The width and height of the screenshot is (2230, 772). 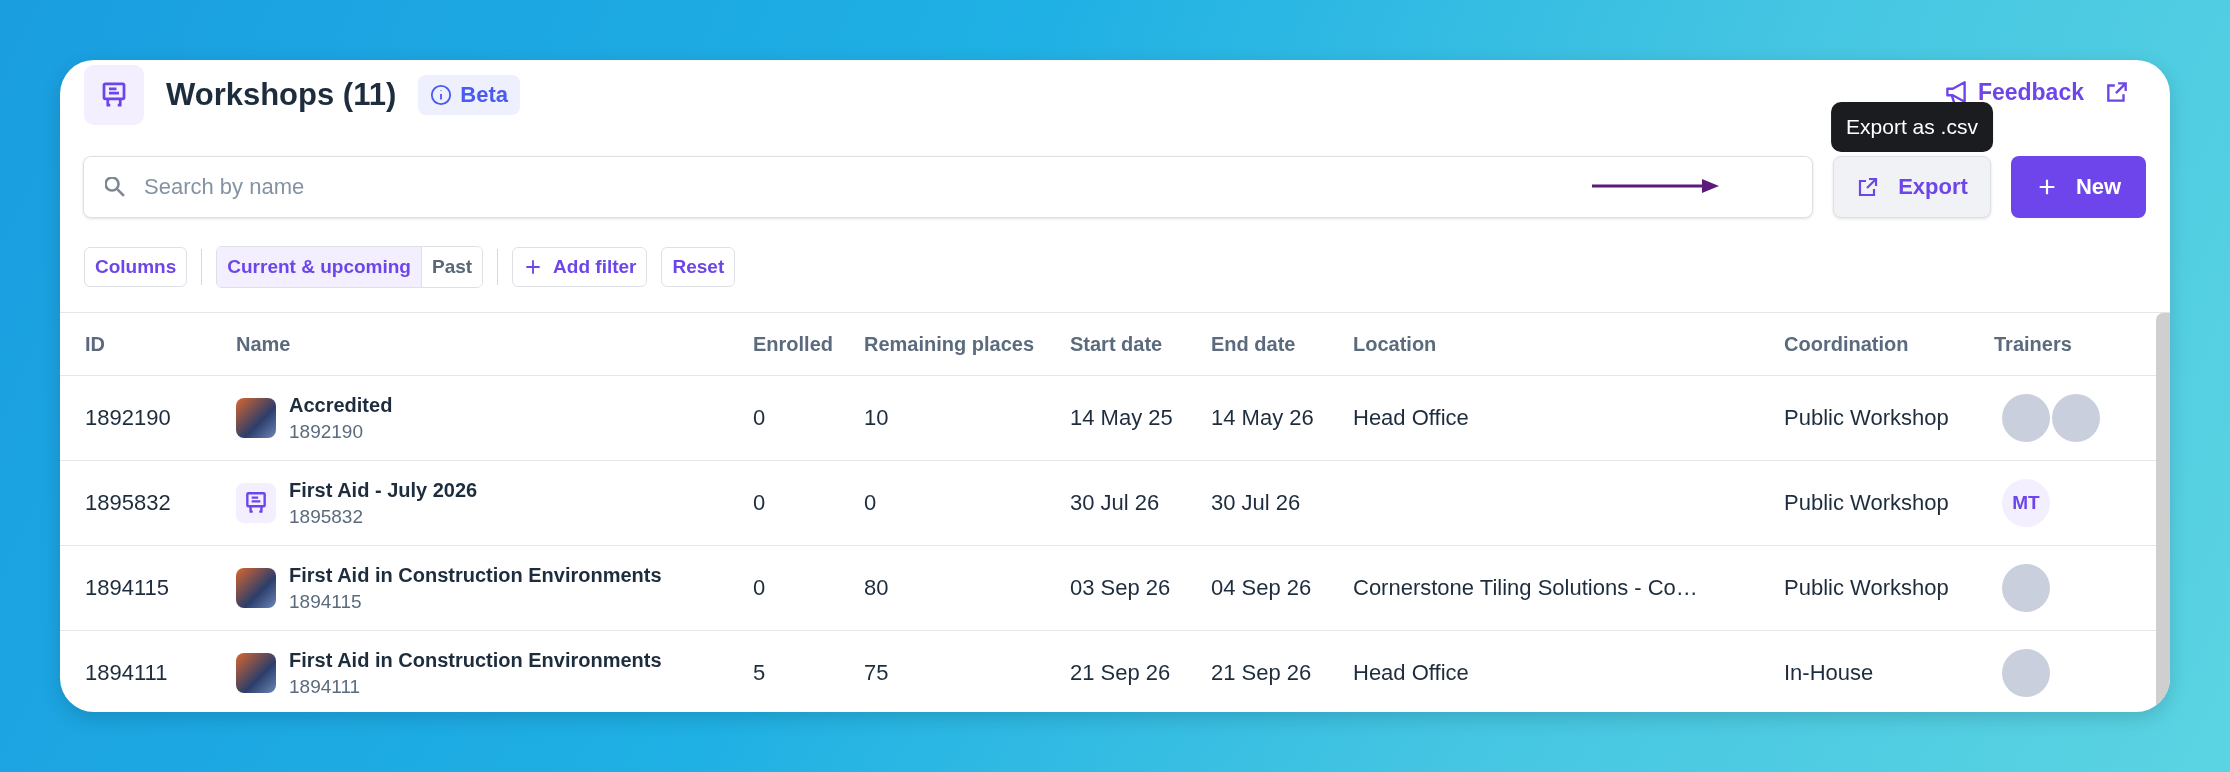 I want to click on table-cell-text: 80, so click(x=877, y=588).